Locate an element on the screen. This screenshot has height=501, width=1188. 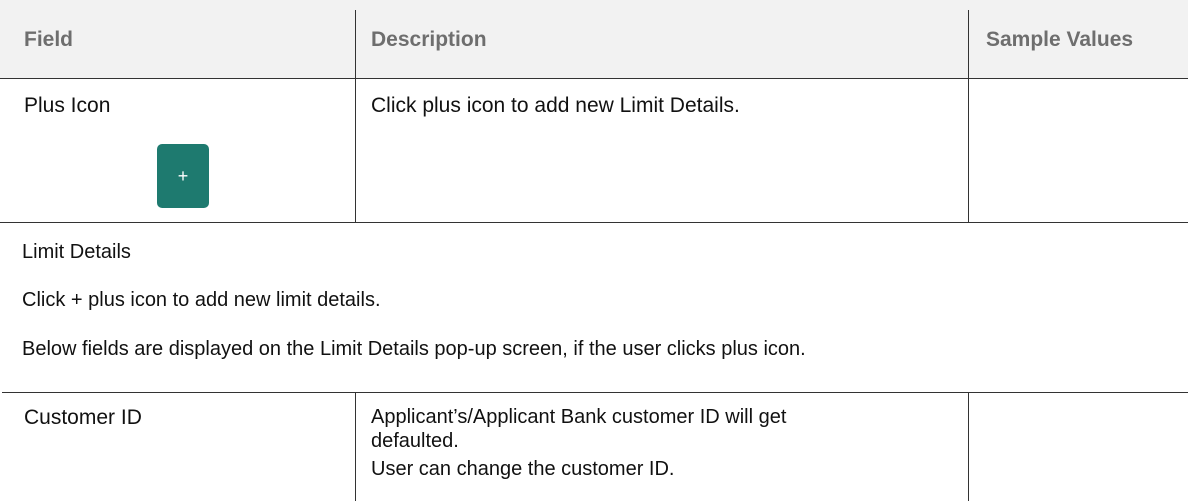
header-description: Description is located at coordinates (429, 39).